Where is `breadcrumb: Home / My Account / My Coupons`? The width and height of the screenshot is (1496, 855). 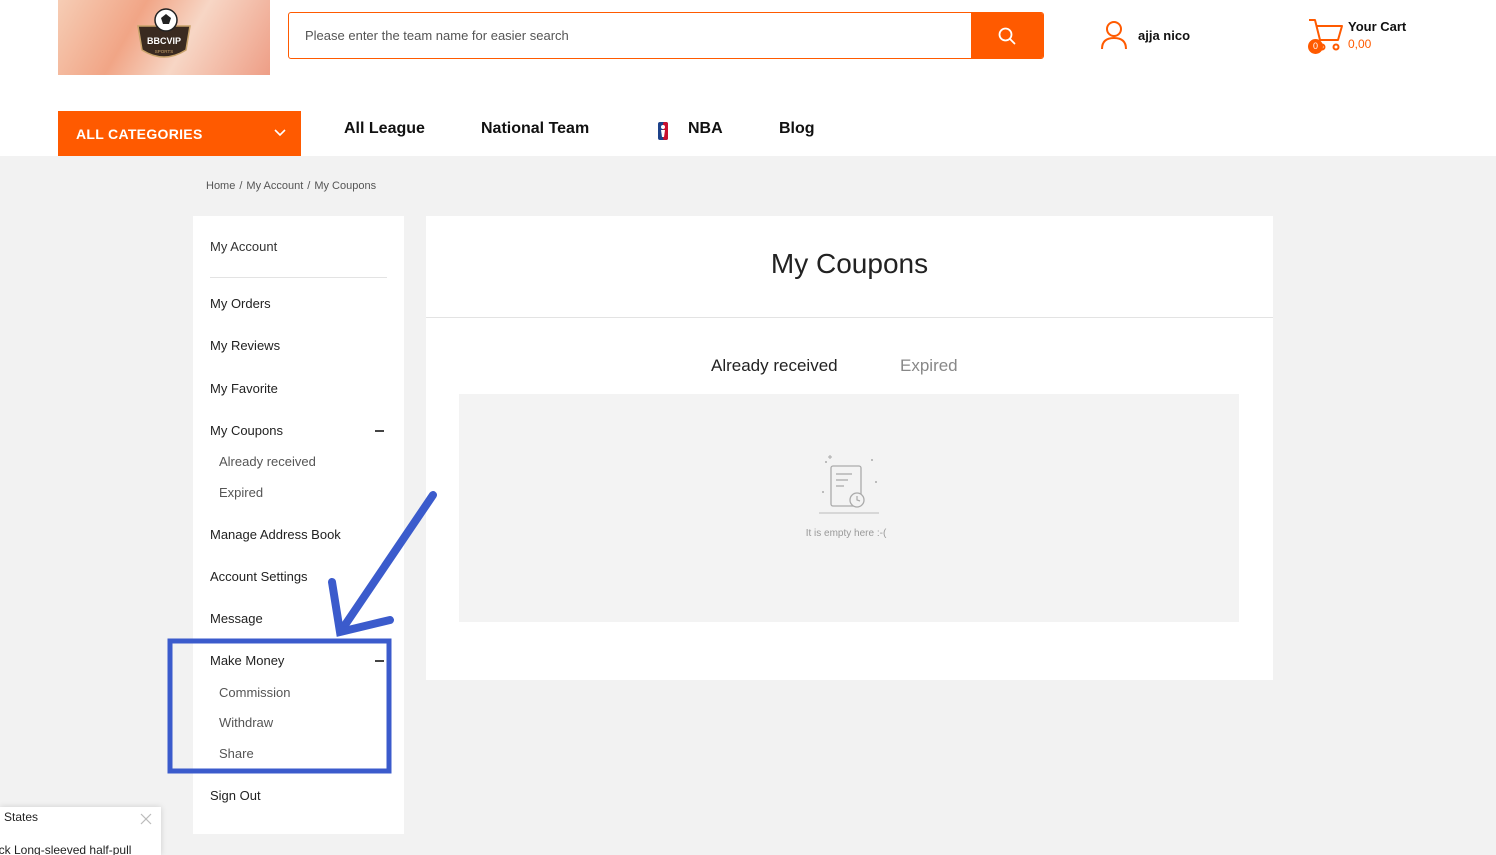
breadcrumb: Home / My Account / My Coupons is located at coordinates (291, 186).